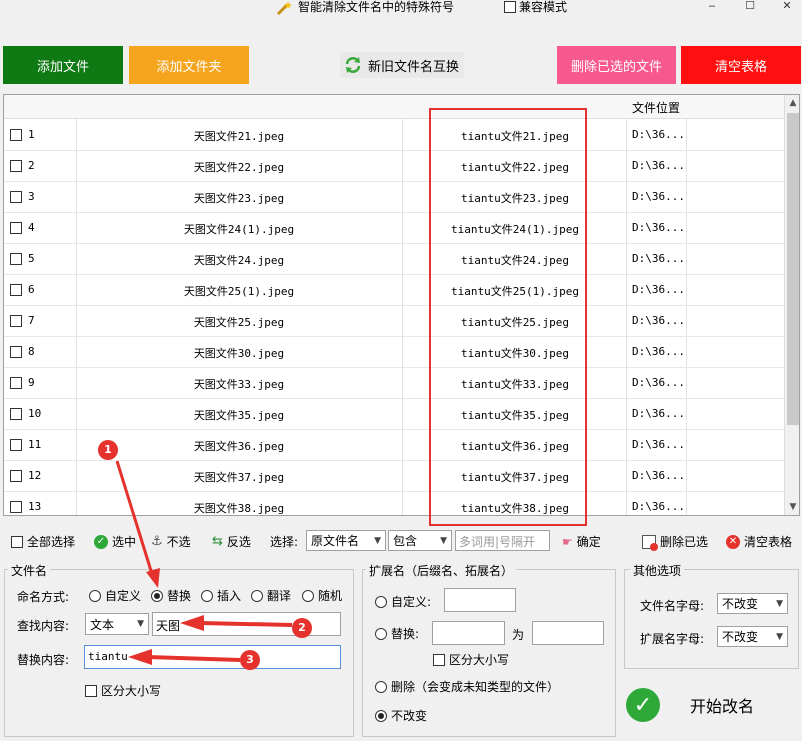  Describe the element at coordinates (239, 136) in the screenshot. I see `original-filename: 天图文件21.jpeg` at that location.